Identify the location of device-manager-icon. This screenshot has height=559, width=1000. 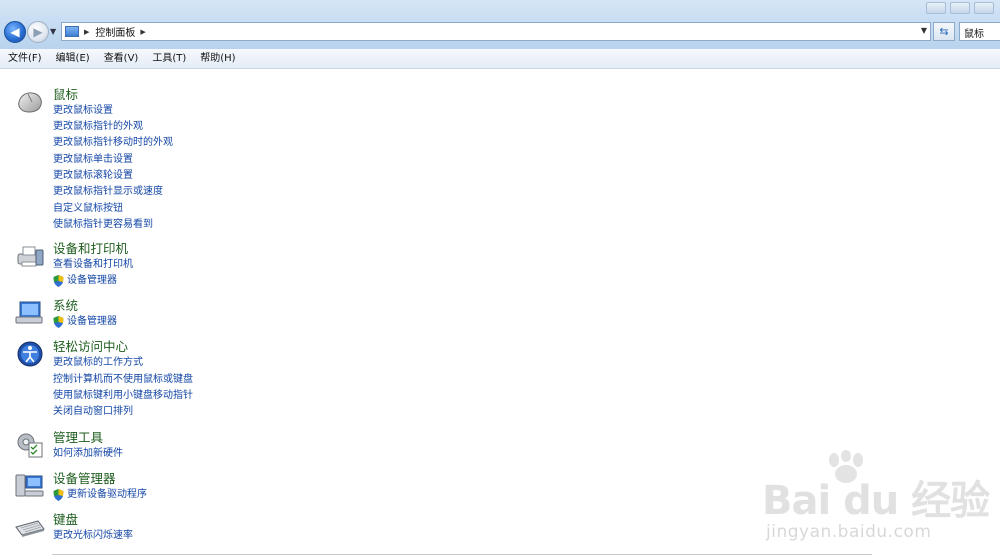
(29, 485).